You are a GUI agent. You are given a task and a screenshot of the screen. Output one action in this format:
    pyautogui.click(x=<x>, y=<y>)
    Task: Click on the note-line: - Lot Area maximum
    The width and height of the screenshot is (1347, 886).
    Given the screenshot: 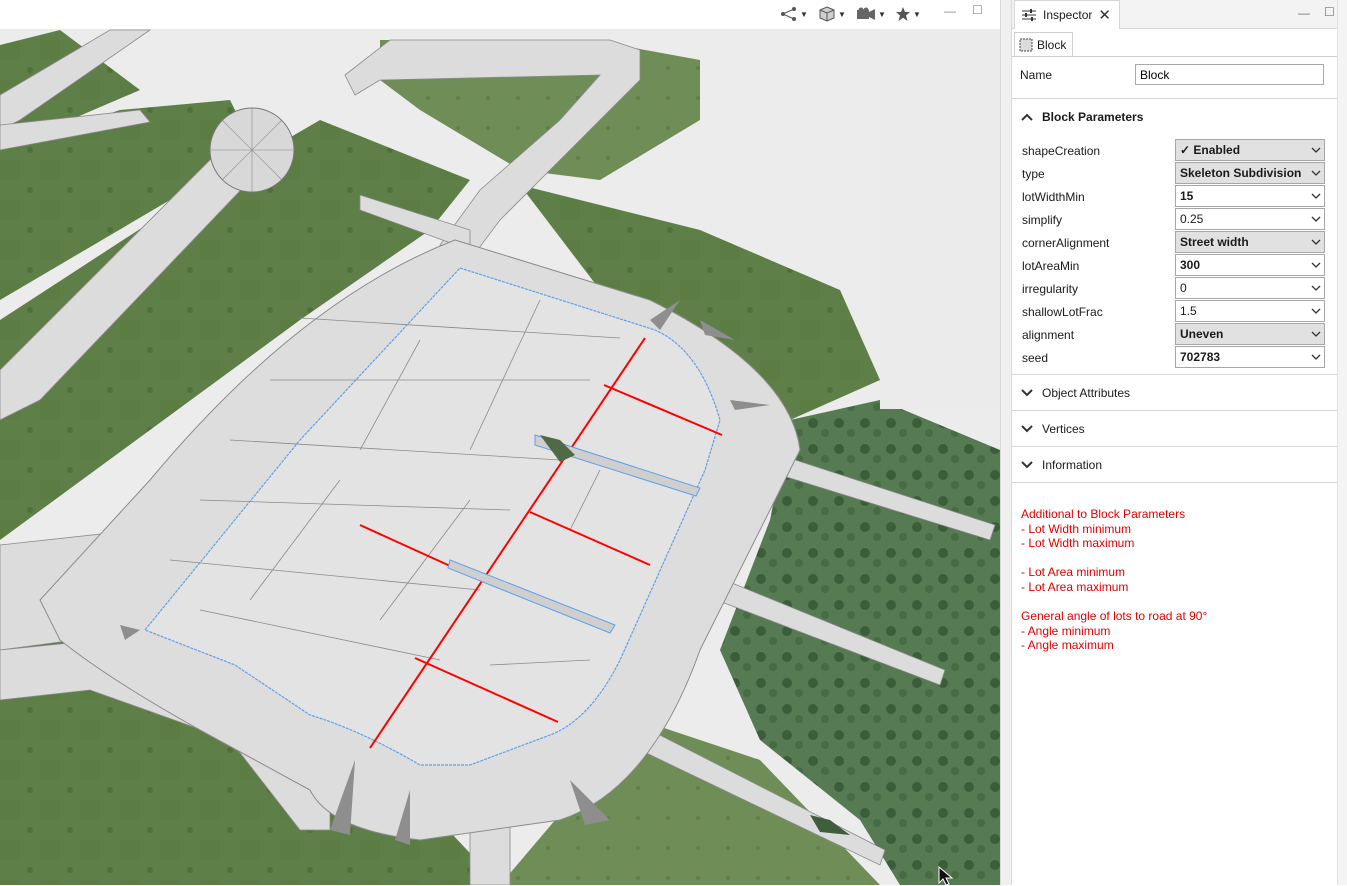 What is the action you would take?
    pyautogui.click(x=1075, y=586)
    